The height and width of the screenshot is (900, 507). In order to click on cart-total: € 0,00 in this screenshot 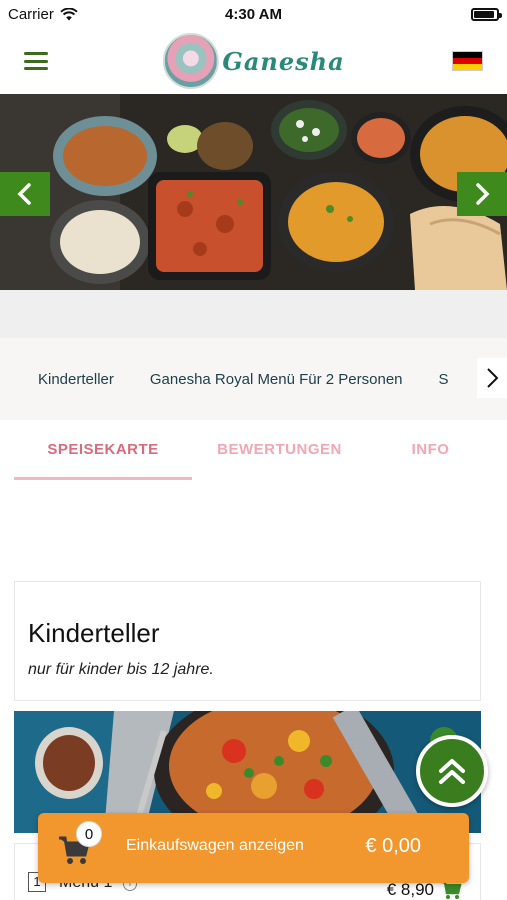, I will do `click(393, 846)`.